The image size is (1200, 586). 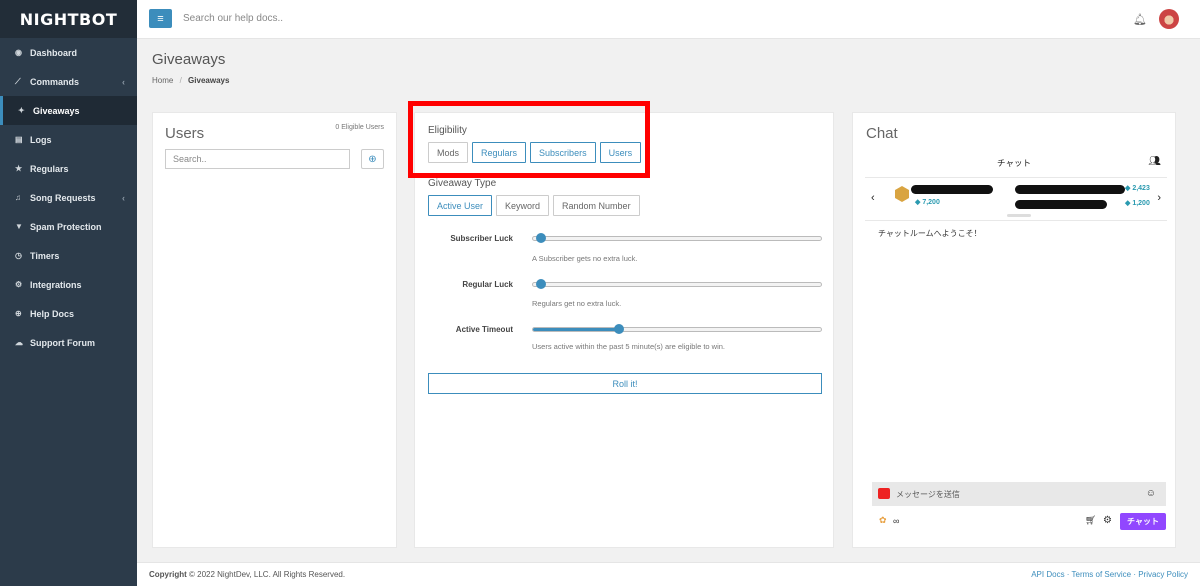 I want to click on sidebar-item-label: Spam Protection, so click(x=66, y=226).